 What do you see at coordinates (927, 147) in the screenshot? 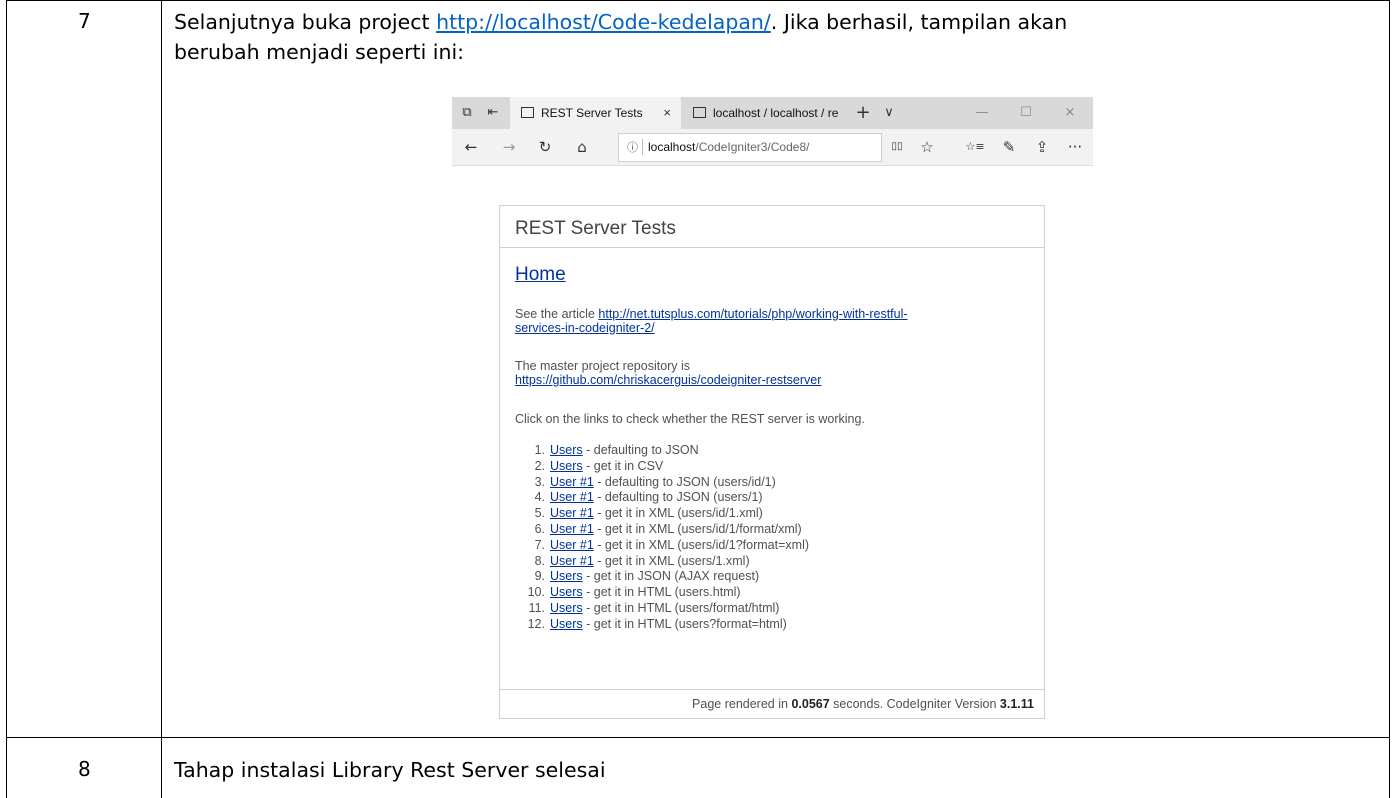
I see `favorite-star-icon: ☆` at bounding box center [927, 147].